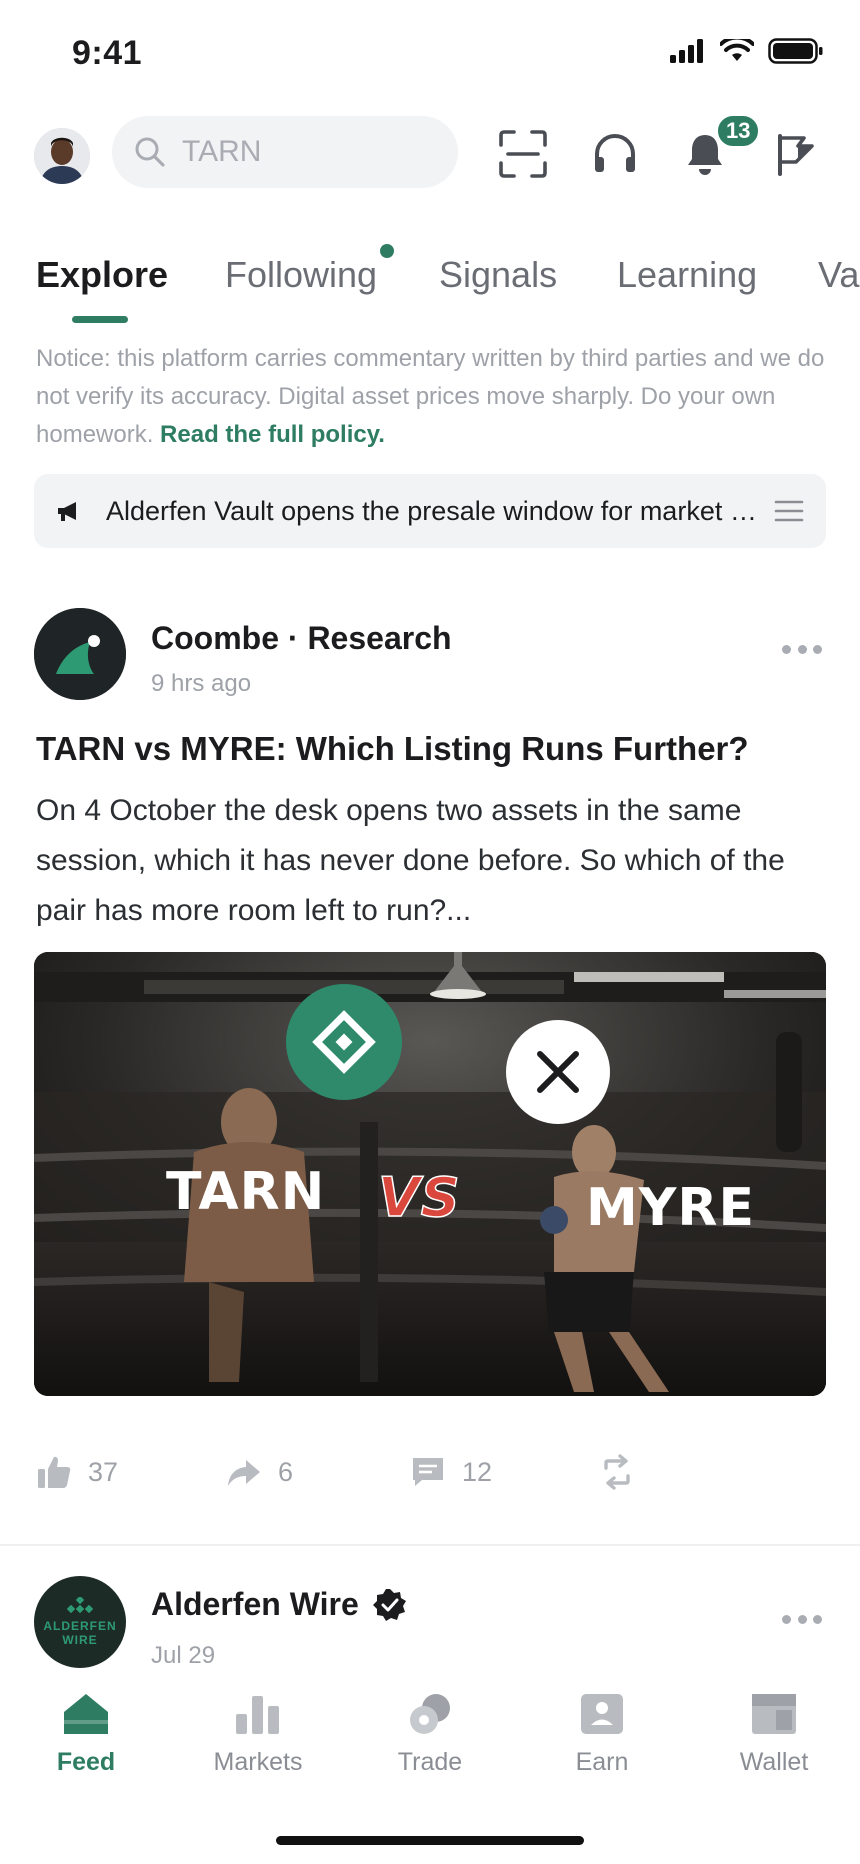 The image size is (860, 1864). I want to click on post-author: Coombe · Research, so click(301, 638).